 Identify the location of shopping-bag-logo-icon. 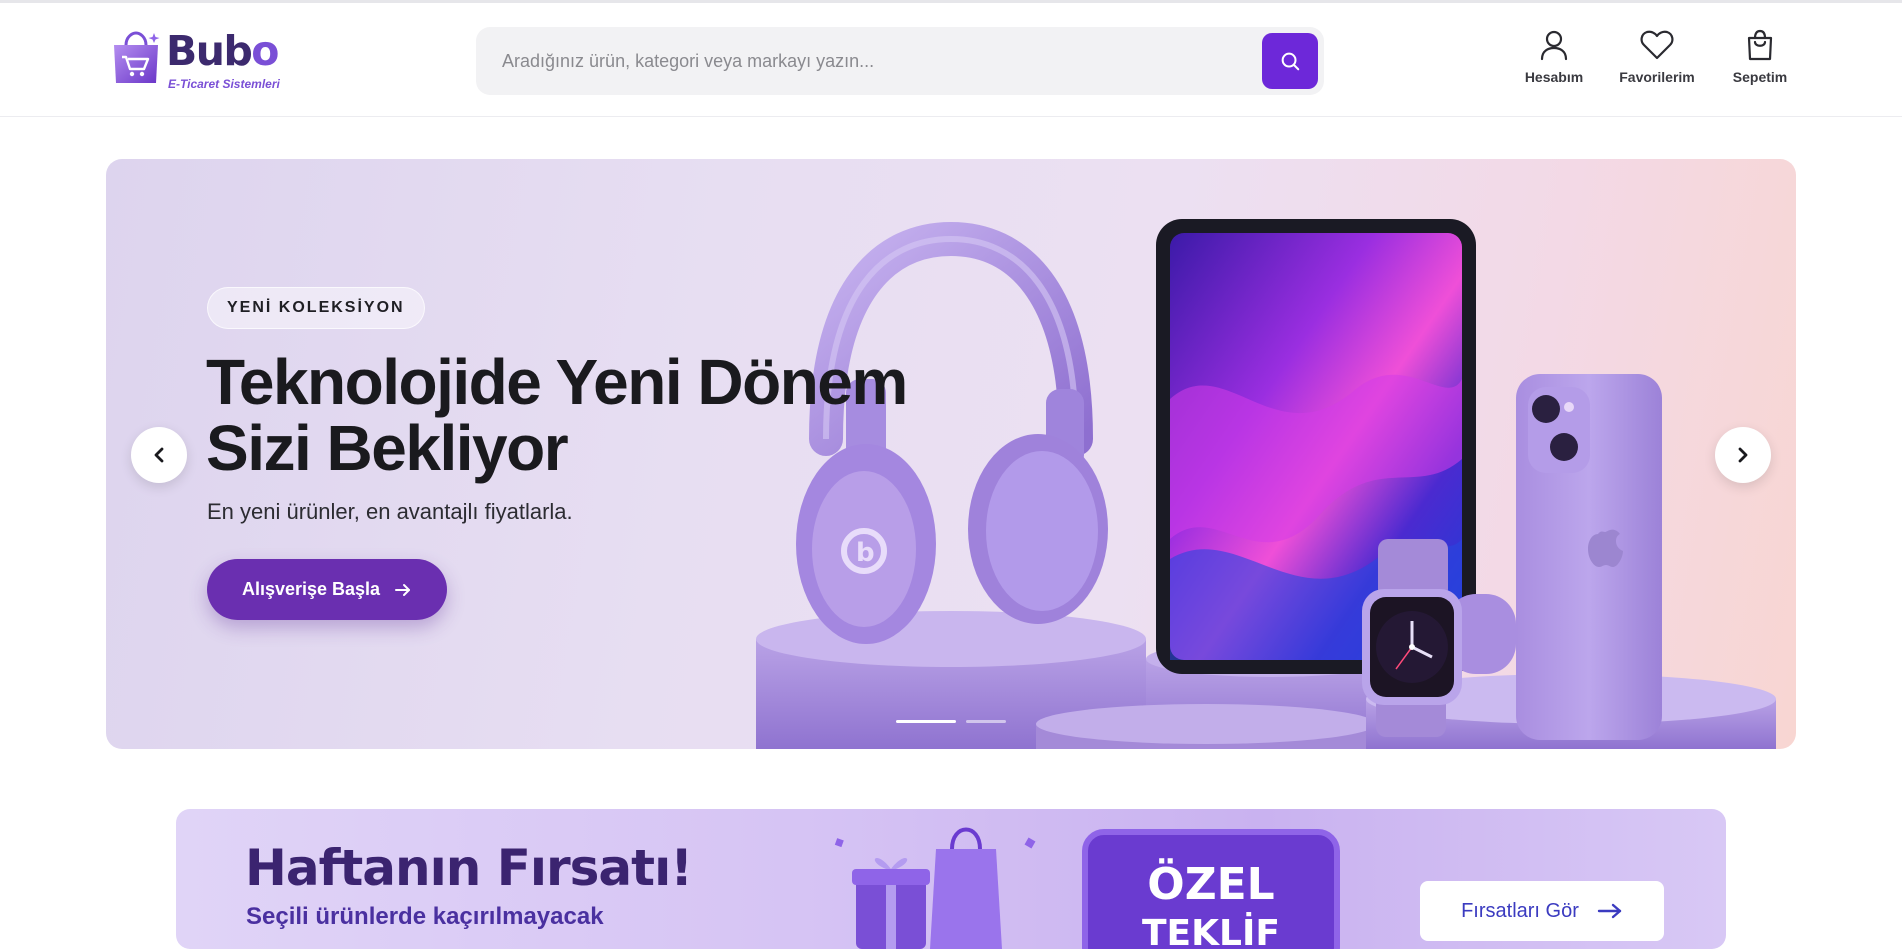
(137, 57).